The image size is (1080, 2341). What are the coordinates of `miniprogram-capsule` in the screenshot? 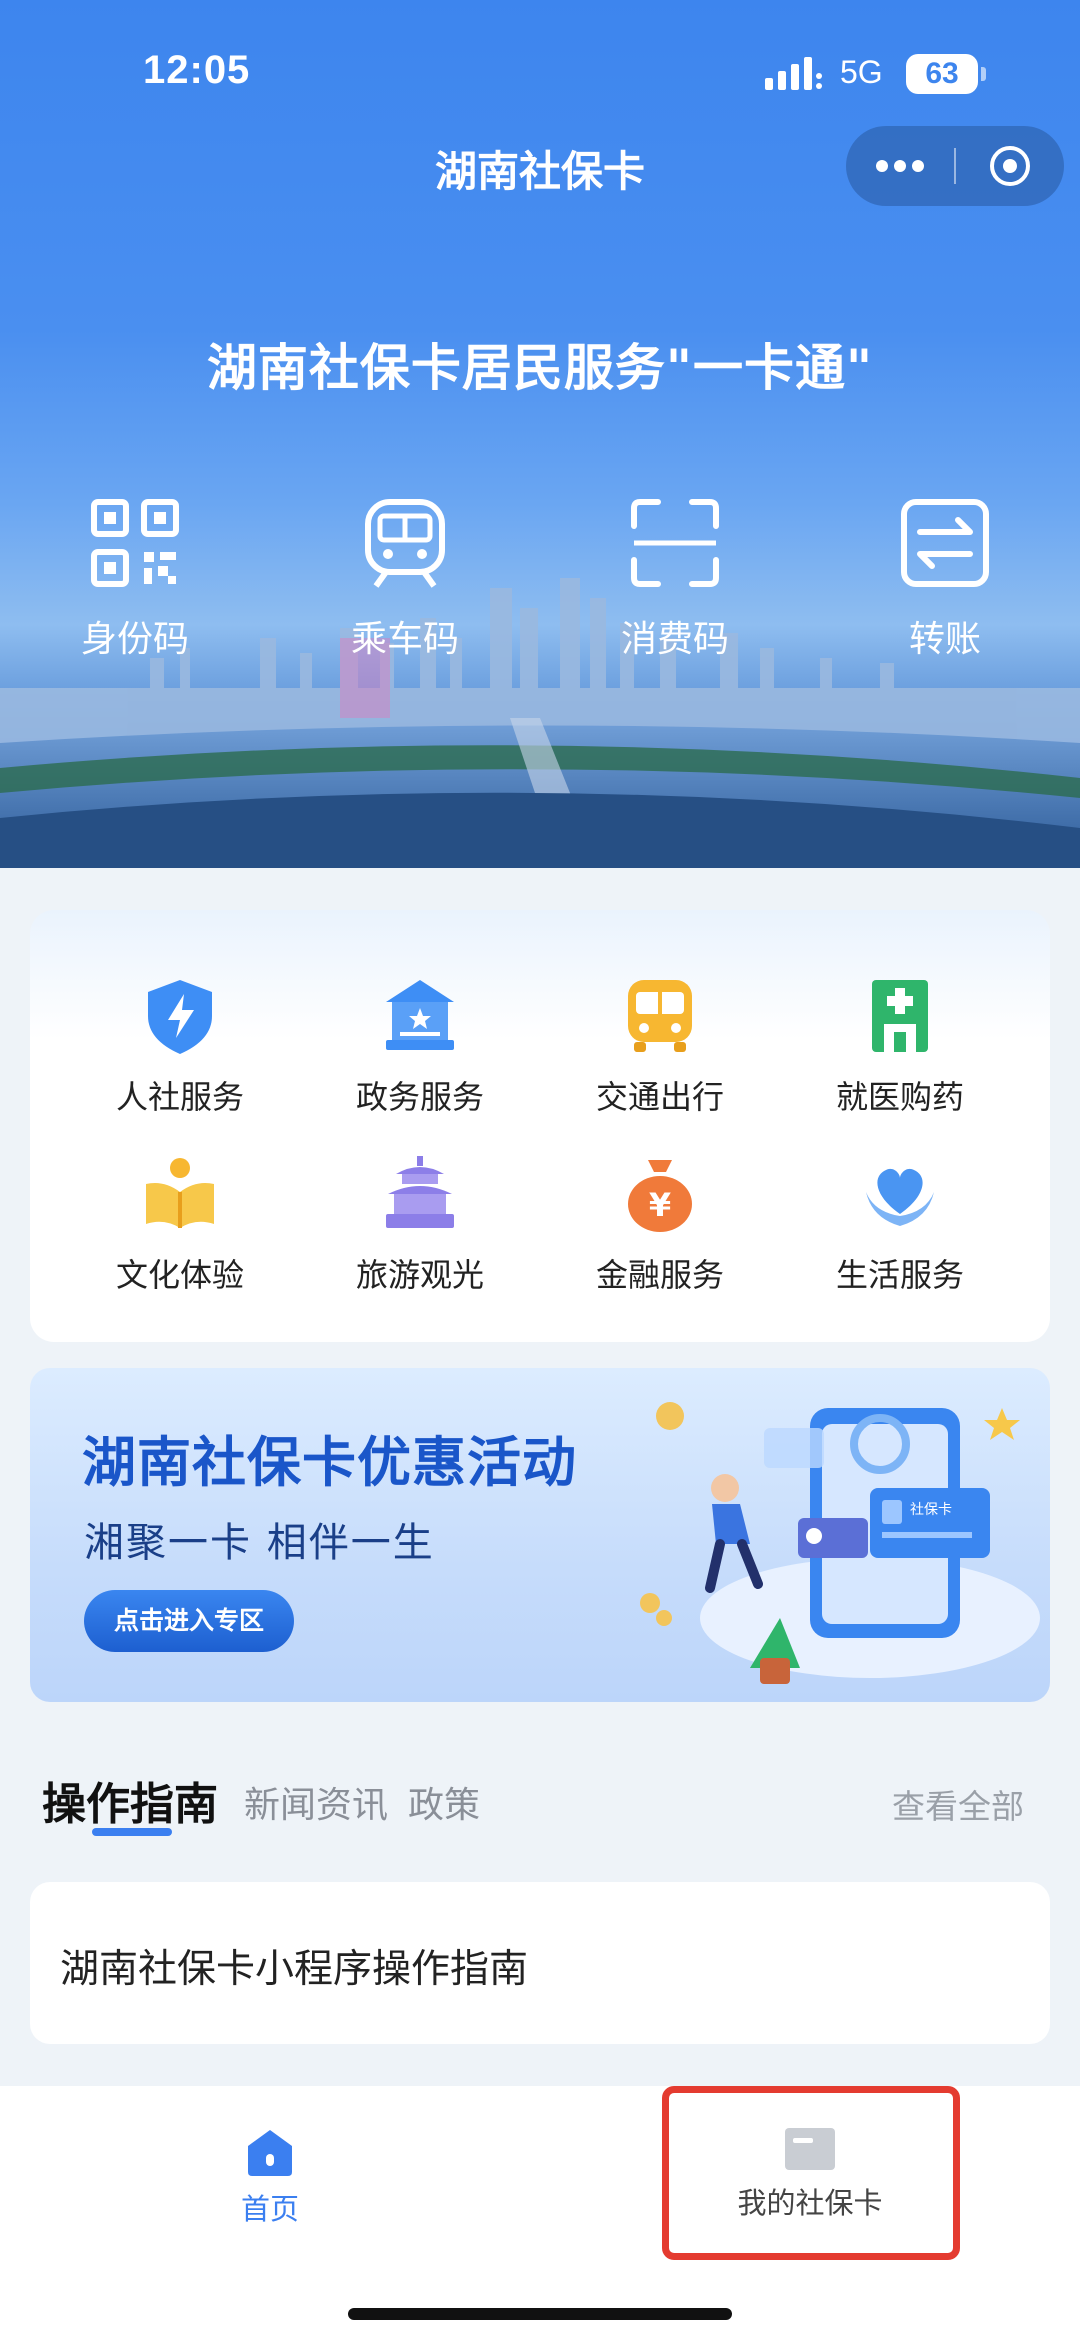 It's located at (955, 166).